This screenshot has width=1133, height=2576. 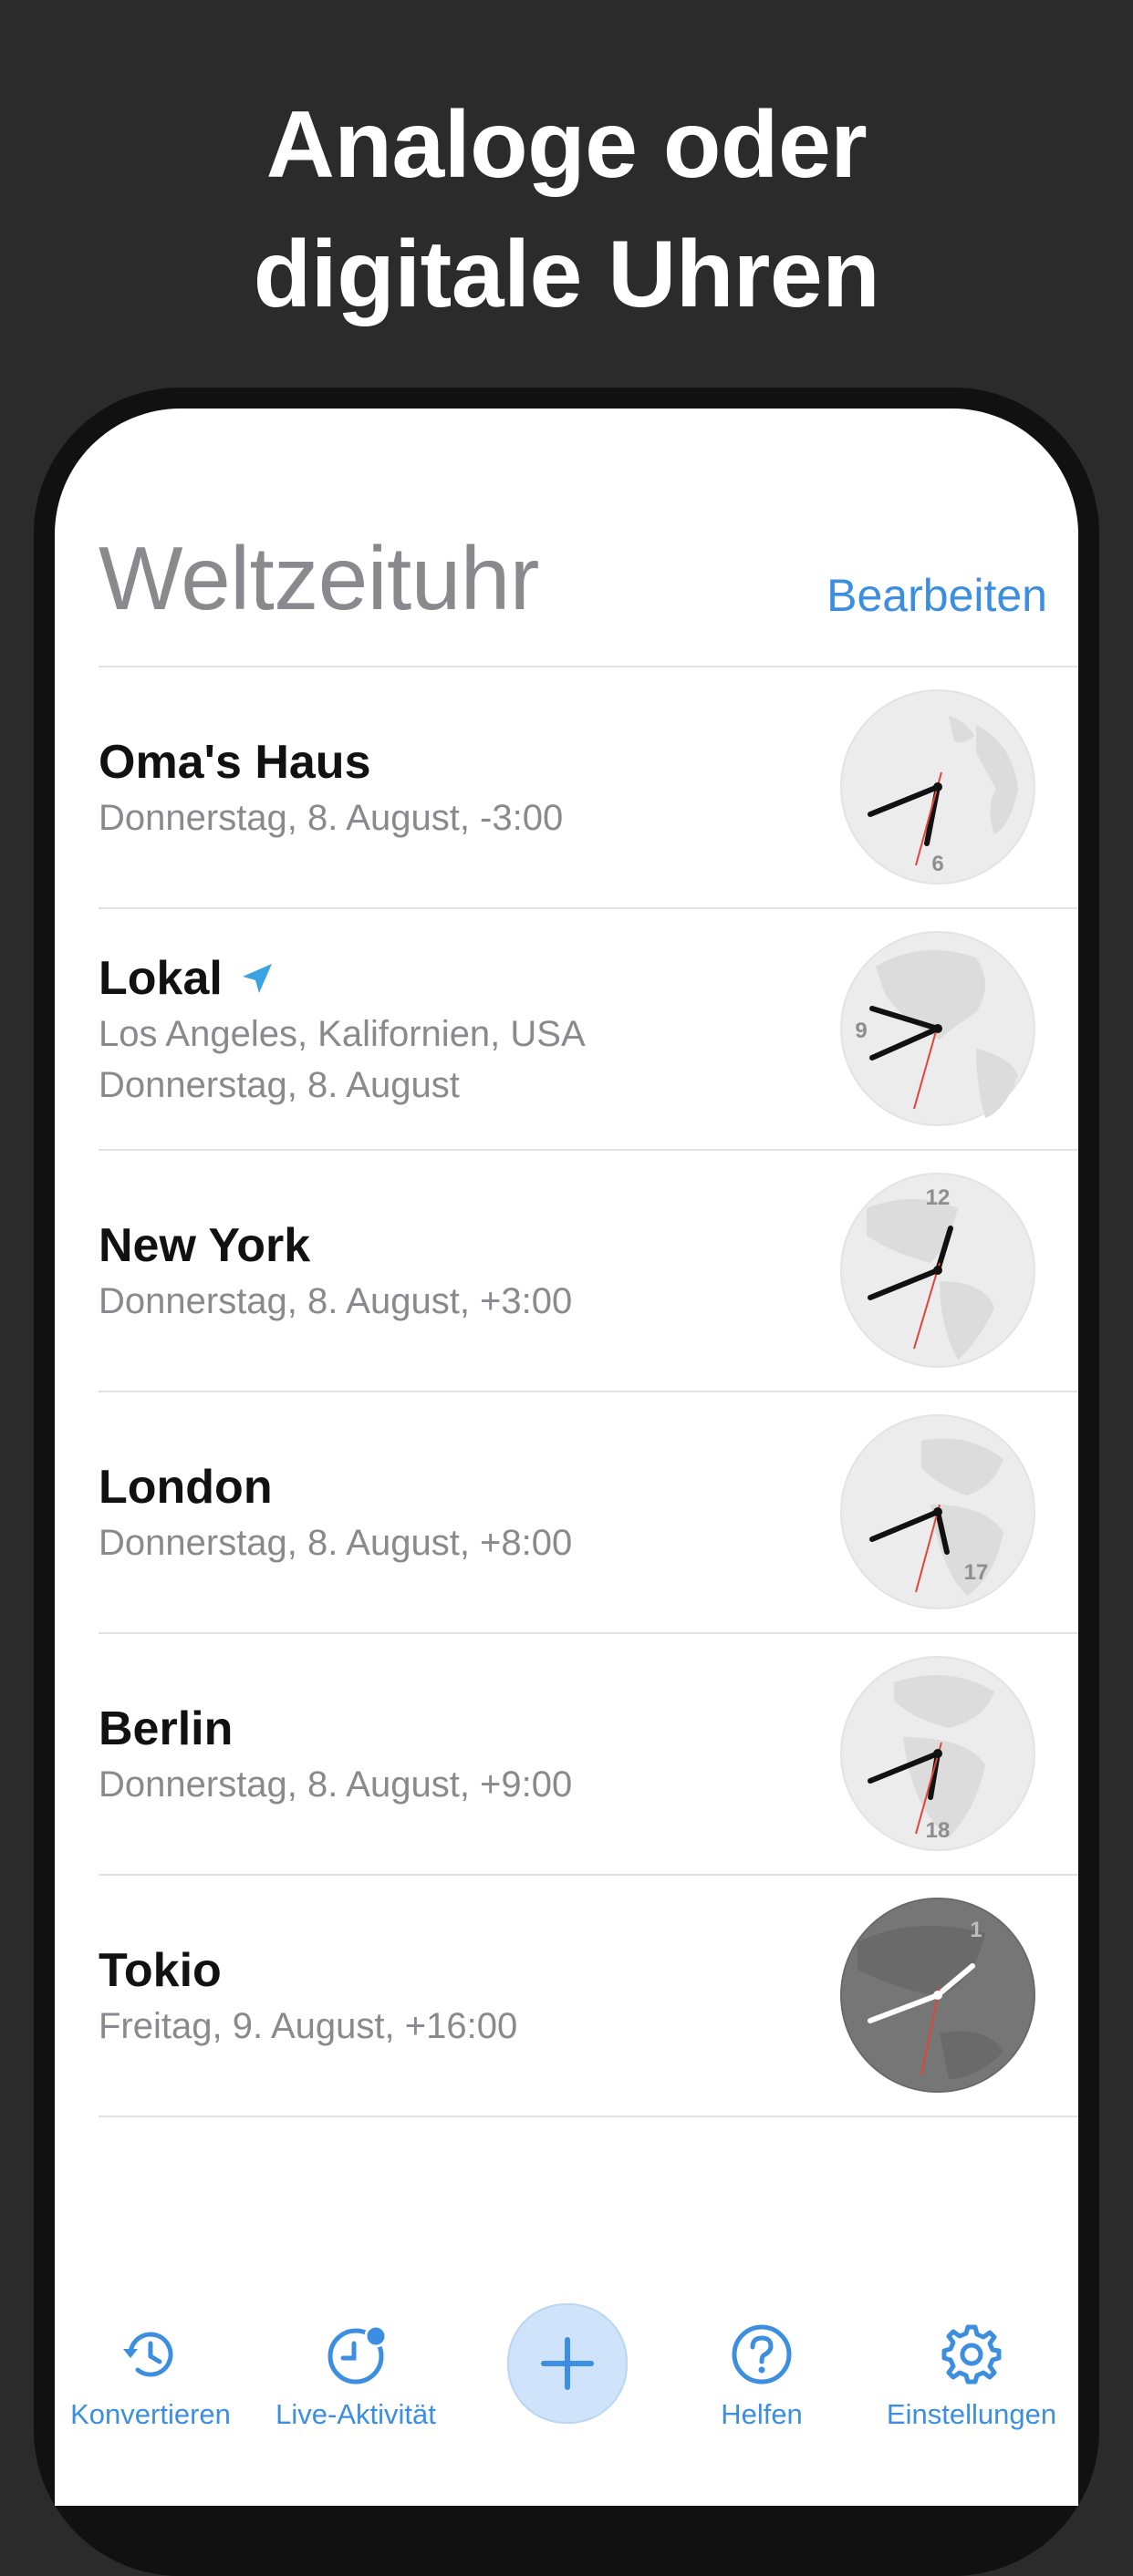 What do you see at coordinates (309, 2025) in the screenshot?
I see `clock-detail: Freitag, 9. August, +16:00` at bounding box center [309, 2025].